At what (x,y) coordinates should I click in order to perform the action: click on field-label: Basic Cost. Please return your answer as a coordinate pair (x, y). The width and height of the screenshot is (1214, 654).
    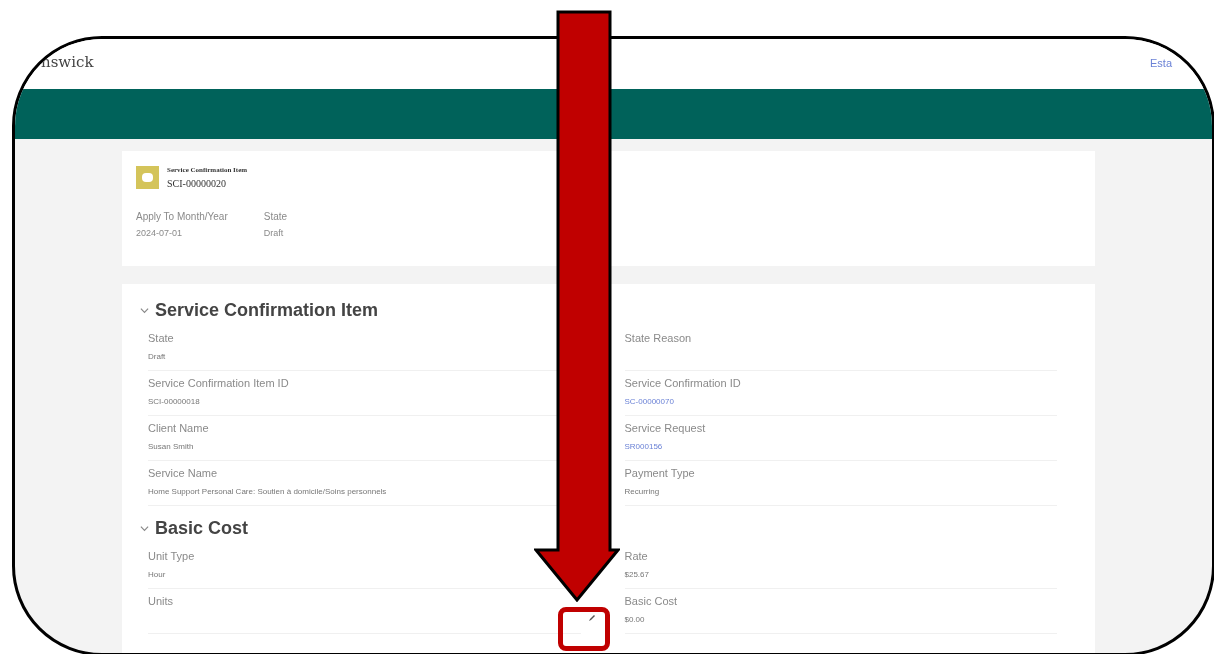
    Looking at the image, I should click on (651, 601).